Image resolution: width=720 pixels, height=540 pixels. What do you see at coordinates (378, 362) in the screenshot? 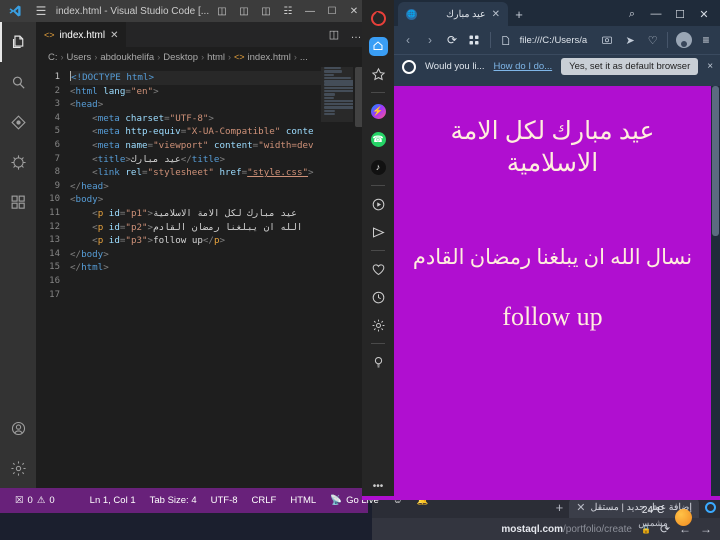
I see `opera-tips-bulb-icon` at bounding box center [378, 362].